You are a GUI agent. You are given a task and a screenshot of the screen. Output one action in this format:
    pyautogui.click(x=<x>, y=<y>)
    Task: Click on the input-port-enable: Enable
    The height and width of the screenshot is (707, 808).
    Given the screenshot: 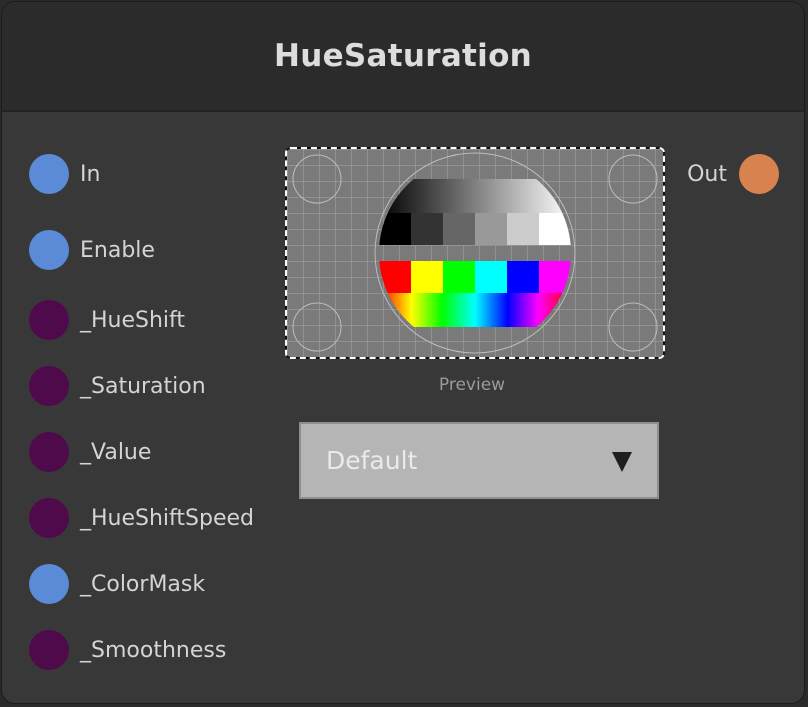 What is the action you would take?
    pyautogui.click(x=92, y=250)
    